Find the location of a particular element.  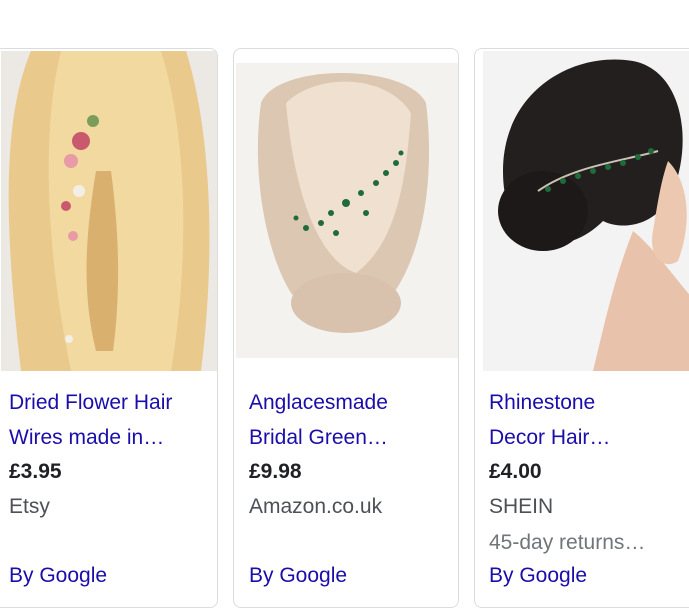

product-price: £9.98 is located at coordinates (275, 471).